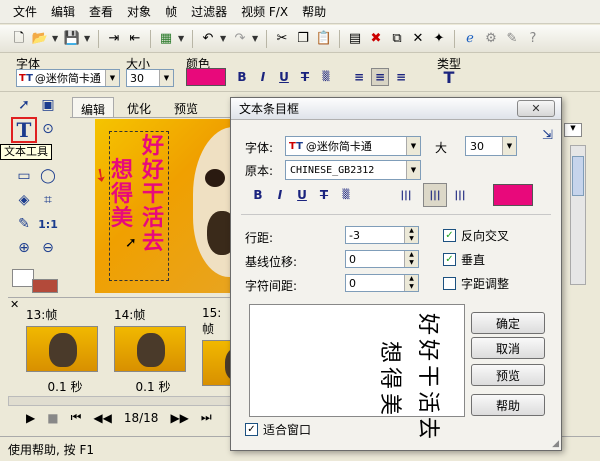  I want to click on tab-optimize: 优化, so click(139, 107).